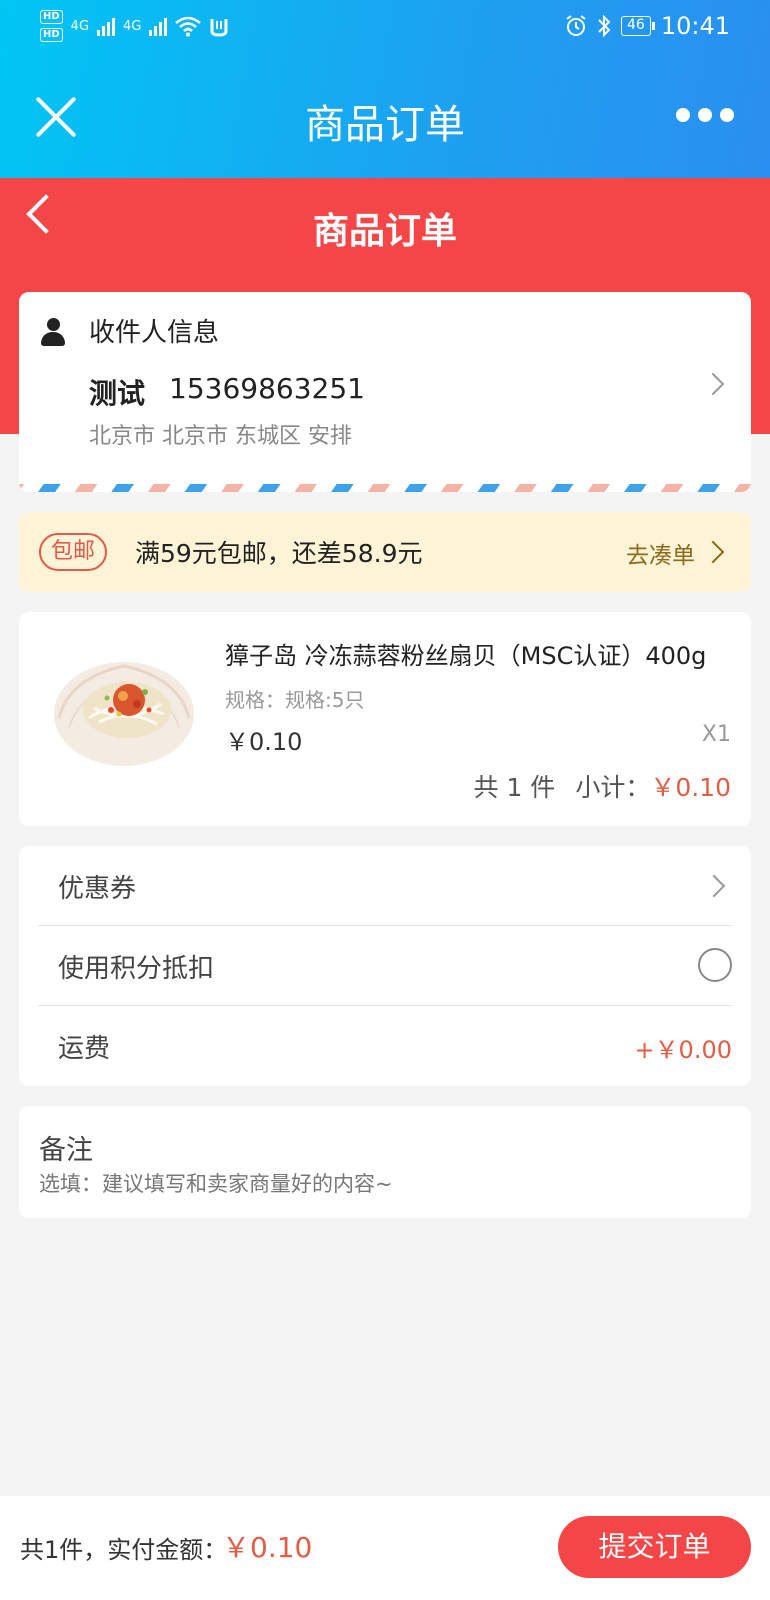 The height and width of the screenshot is (1600, 770). I want to click on hd-badge-2: HD, so click(51, 35).